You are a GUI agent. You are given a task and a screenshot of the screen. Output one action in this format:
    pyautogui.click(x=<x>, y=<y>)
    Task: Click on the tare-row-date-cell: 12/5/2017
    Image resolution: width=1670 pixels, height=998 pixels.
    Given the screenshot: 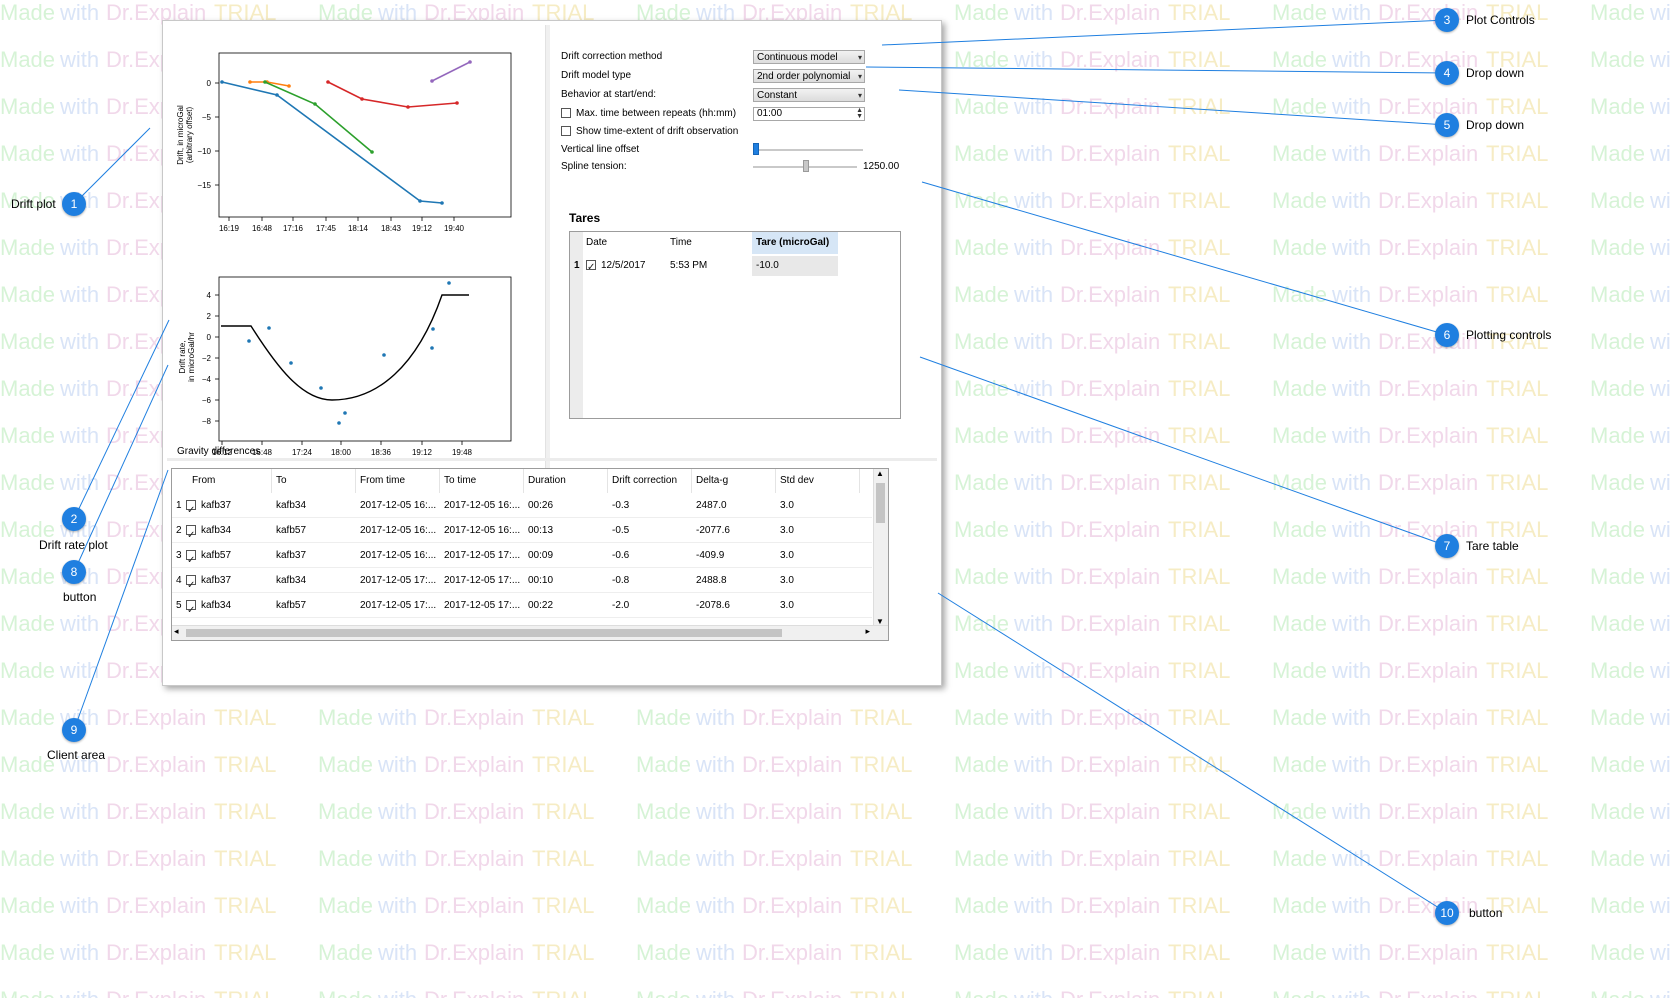 What is the action you would take?
    pyautogui.click(x=616, y=267)
    